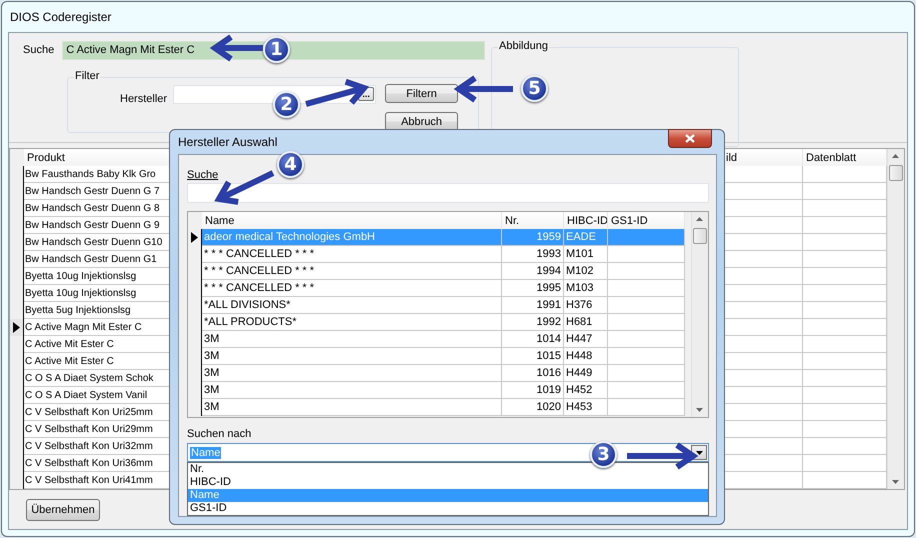 This screenshot has width=916, height=538. What do you see at coordinates (87, 76) in the screenshot?
I see `filter-legend: Filter` at bounding box center [87, 76].